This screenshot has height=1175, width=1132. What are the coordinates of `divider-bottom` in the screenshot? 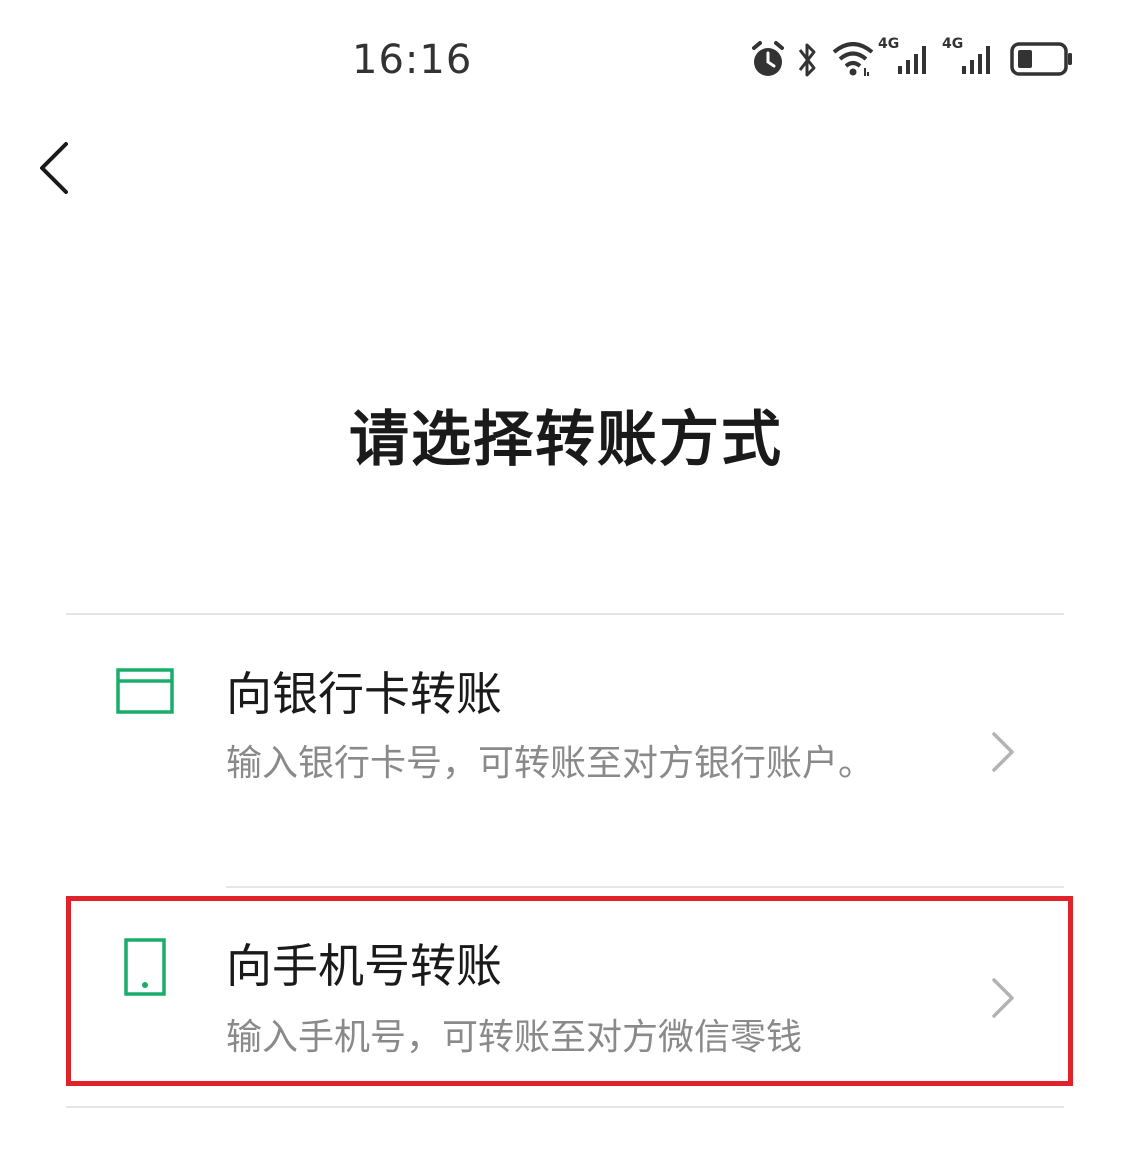 It's located at (565, 1107).